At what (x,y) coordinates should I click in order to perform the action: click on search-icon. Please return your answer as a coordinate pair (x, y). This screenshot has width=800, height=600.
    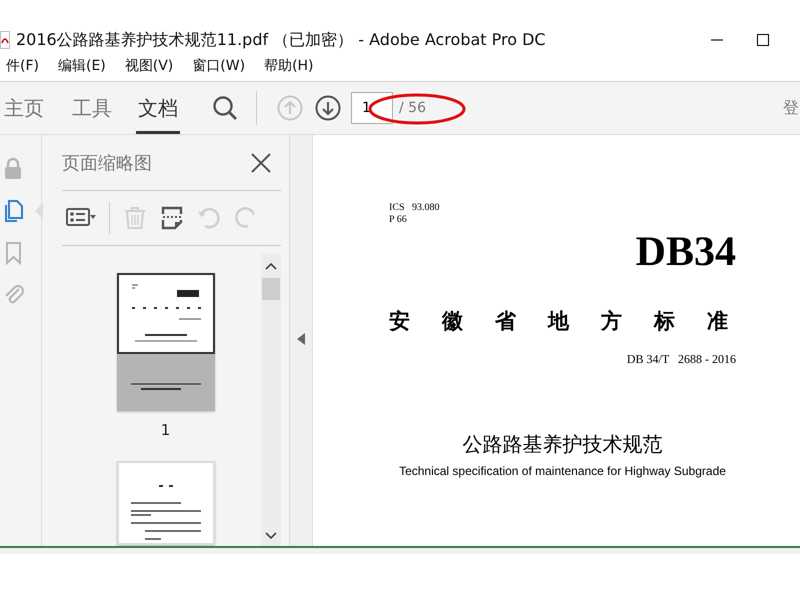
    Looking at the image, I should click on (225, 108).